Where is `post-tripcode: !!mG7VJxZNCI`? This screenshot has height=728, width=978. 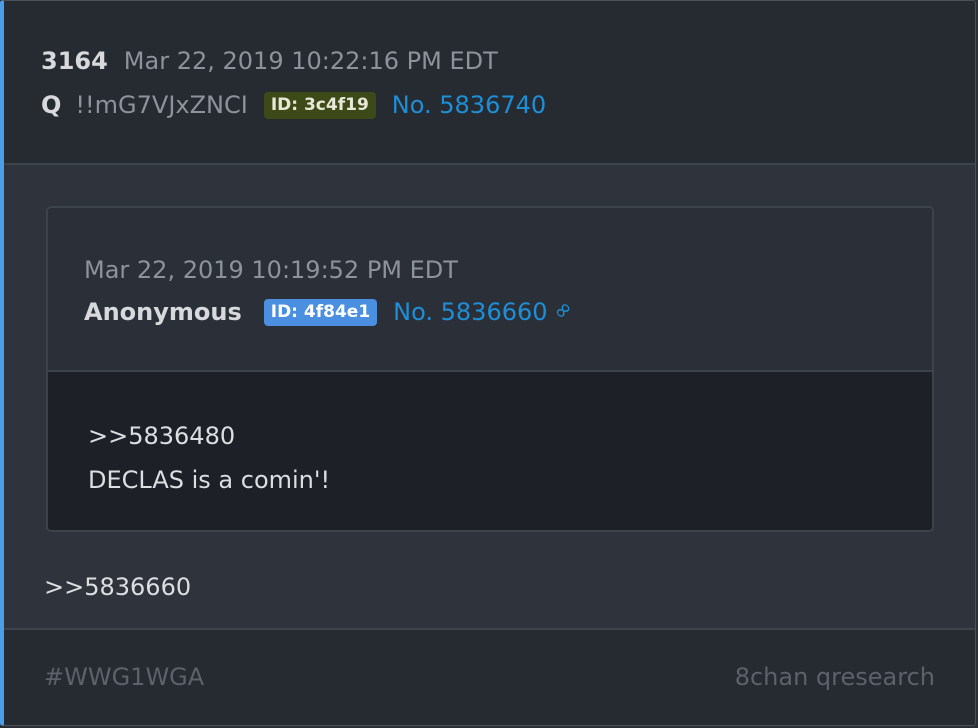 post-tripcode: !!mG7VJxZNCI is located at coordinates (161, 105).